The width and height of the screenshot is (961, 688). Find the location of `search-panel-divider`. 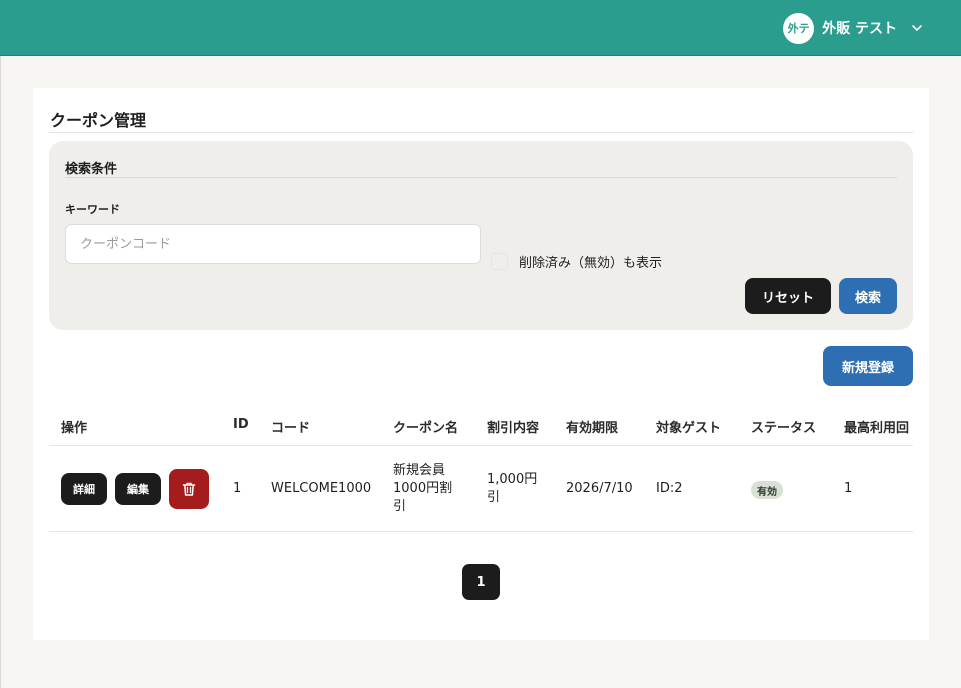

search-panel-divider is located at coordinates (481, 177).